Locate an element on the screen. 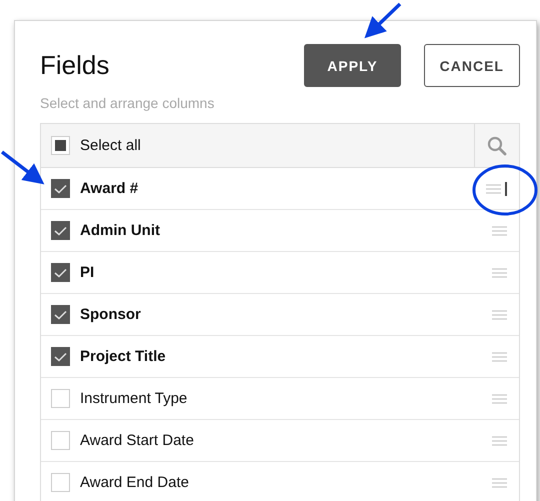 The image size is (540, 501). search-icon is located at coordinates (497, 146).